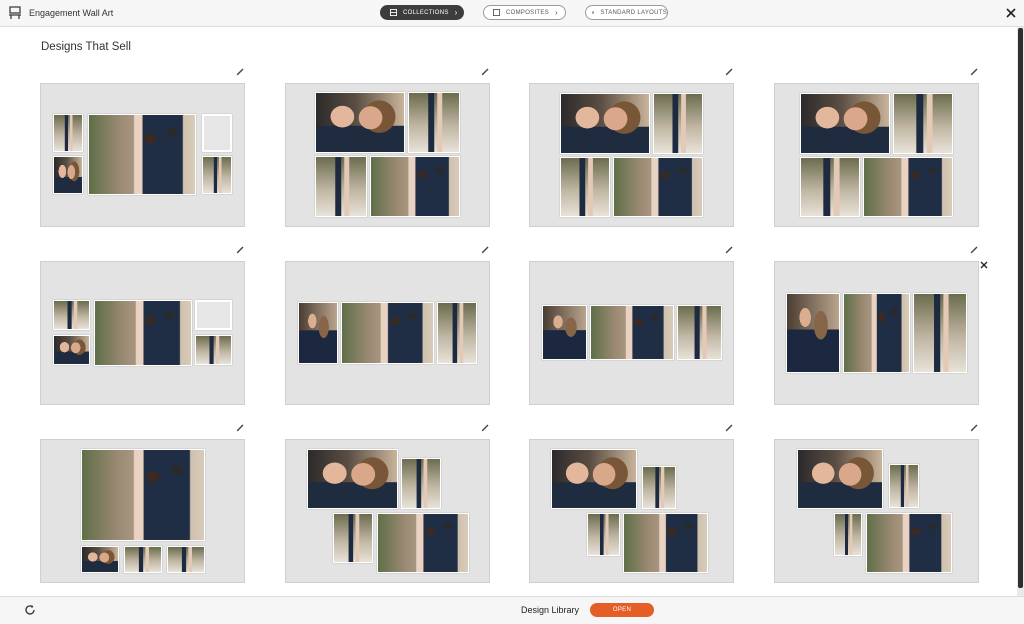  Describe the element at coordinates (512, 610) in the screenshot. I see `bottom-bar` at that location.